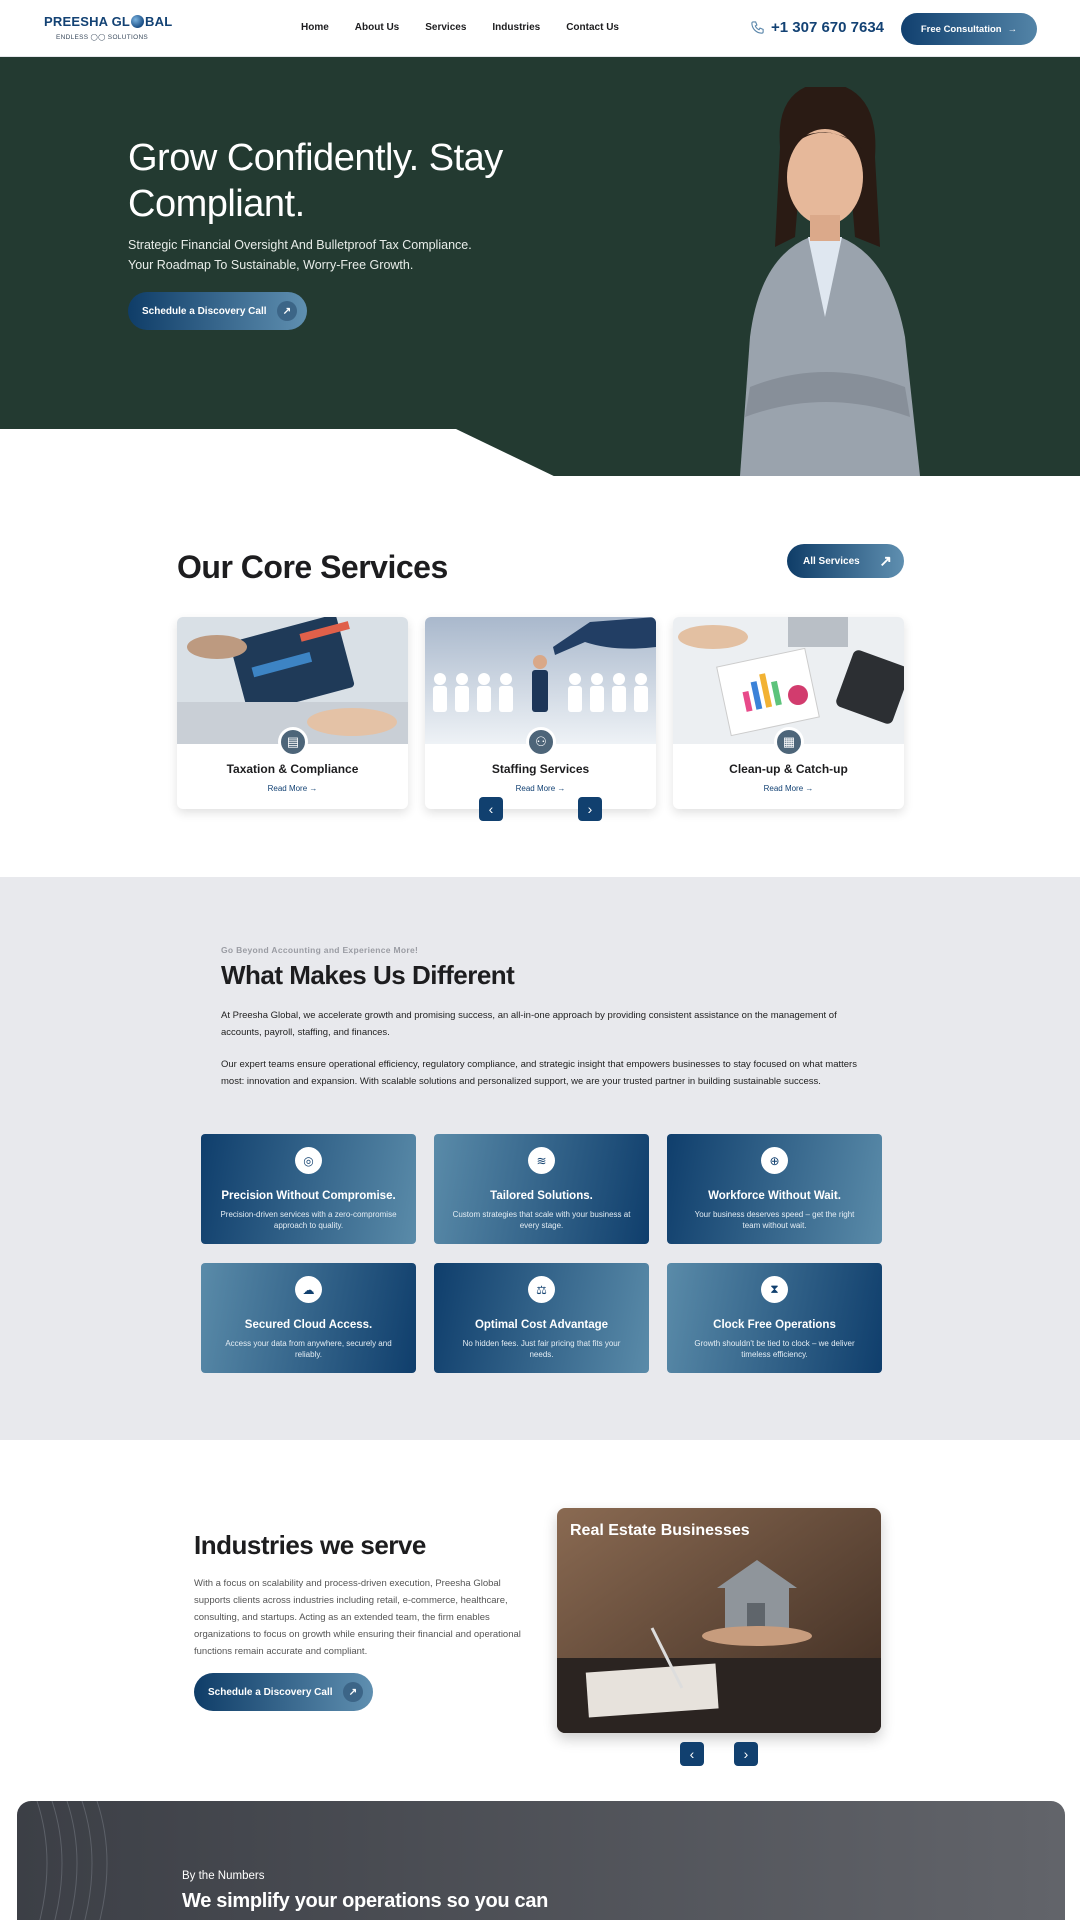 Image resolution: width=1080 pixels, height=1920 pixels. What do you see at coordinates (365, 1901) in the screenshot?
I see `numbers-title: We simplify your operations so you can` at bounding box center [365, 1901].